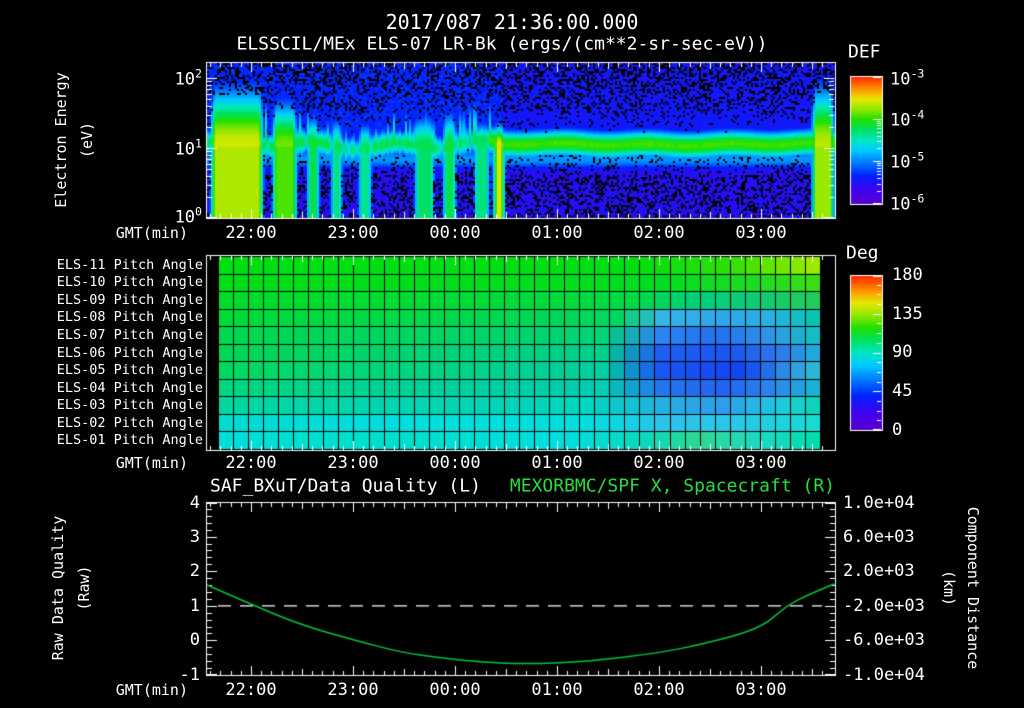 The width and height of the screenshot is (1024, 708). Describe the element at coordinates (353, 233) in the screenshot. I see `spectrogram-xtick: 23:00` at that location.